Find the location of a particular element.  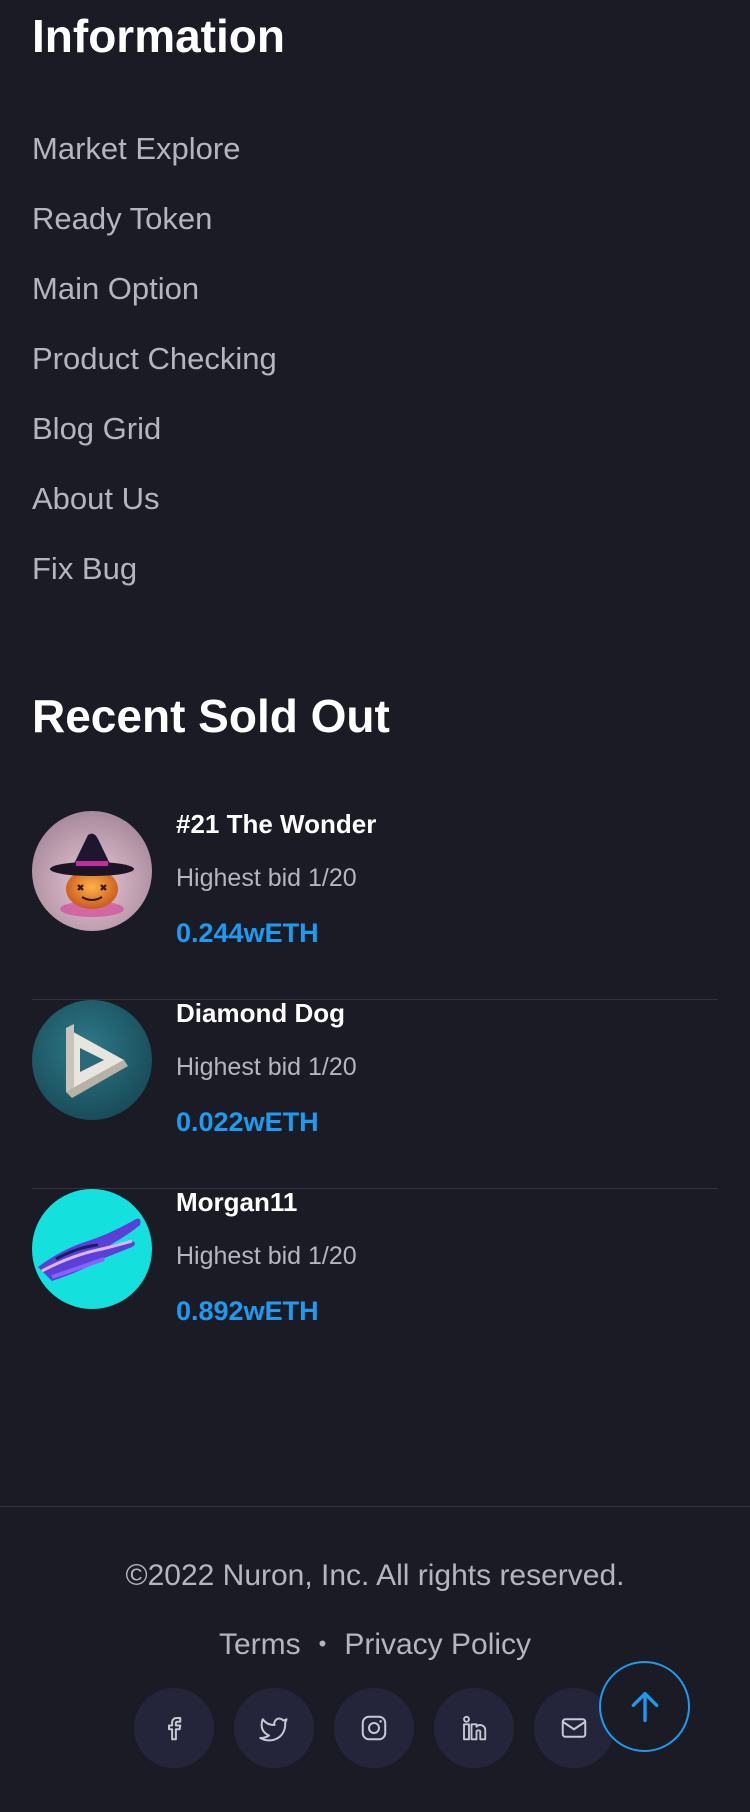

nft-thumbnail-morgan is located at coordinates (92, 1249).